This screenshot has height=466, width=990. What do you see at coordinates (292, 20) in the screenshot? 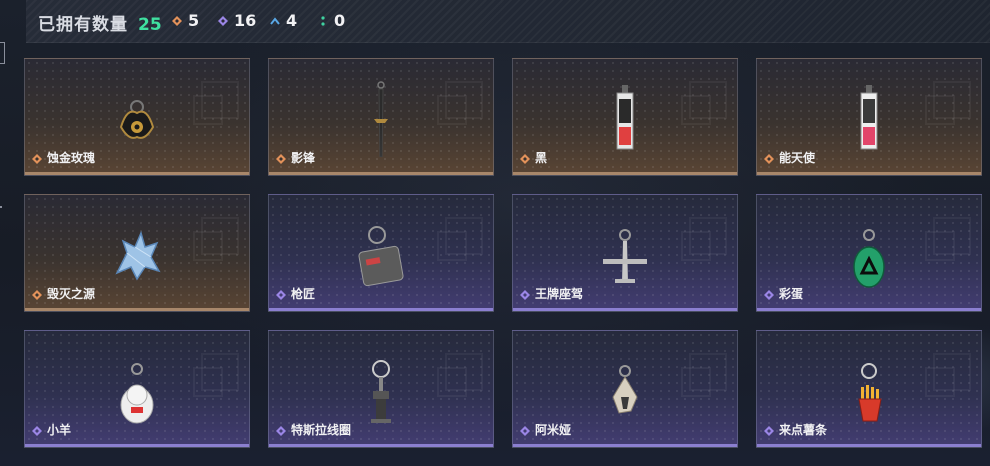
I see `stat-blue-value: 4` at bounding box center [292, 20].